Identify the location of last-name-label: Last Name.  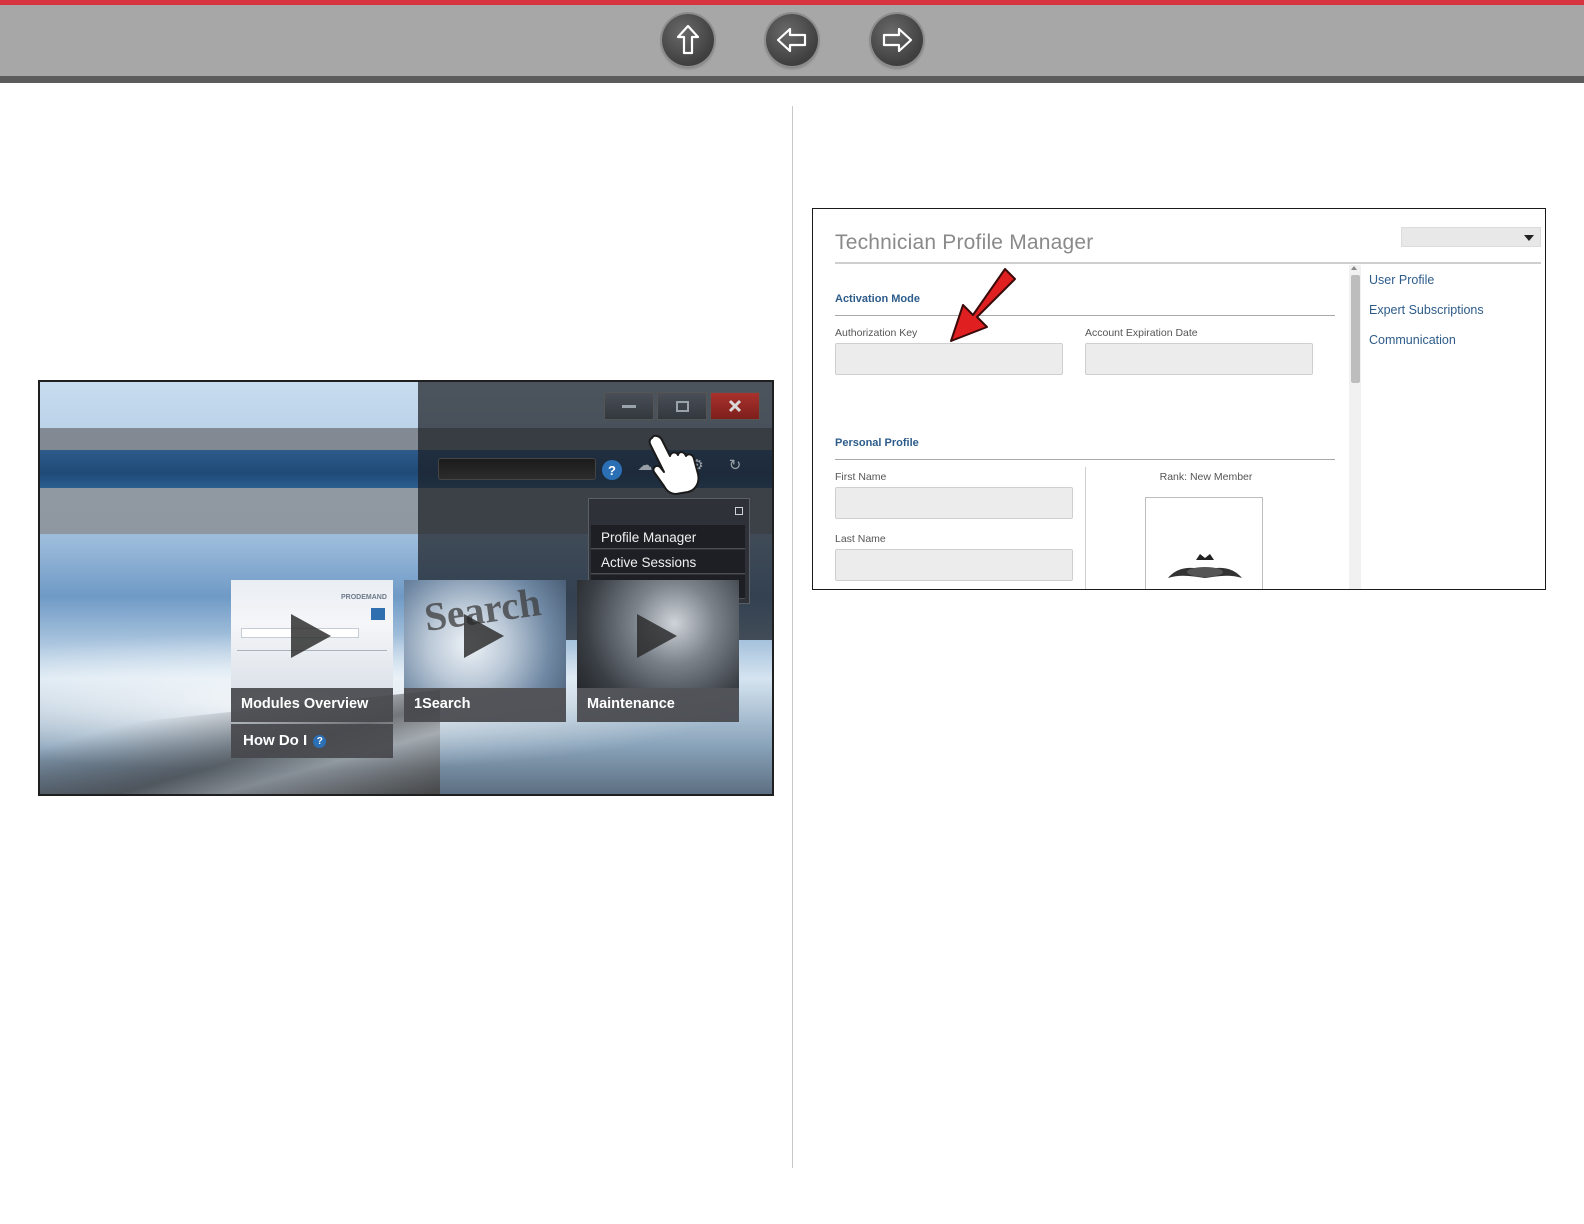
(860, 539).